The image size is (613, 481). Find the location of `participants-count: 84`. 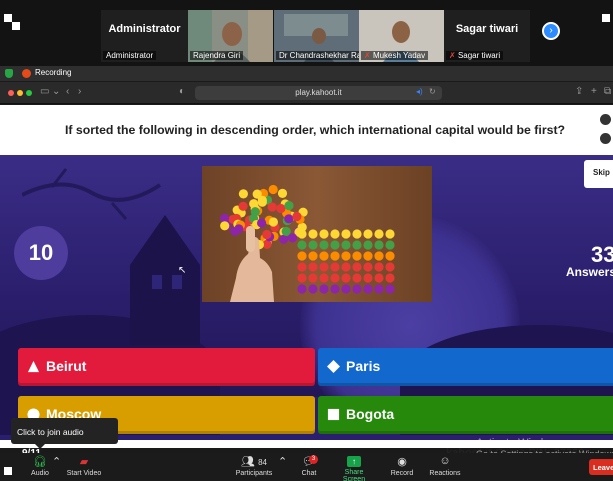

participants-count: 84 is located at coordinates (262, 462).